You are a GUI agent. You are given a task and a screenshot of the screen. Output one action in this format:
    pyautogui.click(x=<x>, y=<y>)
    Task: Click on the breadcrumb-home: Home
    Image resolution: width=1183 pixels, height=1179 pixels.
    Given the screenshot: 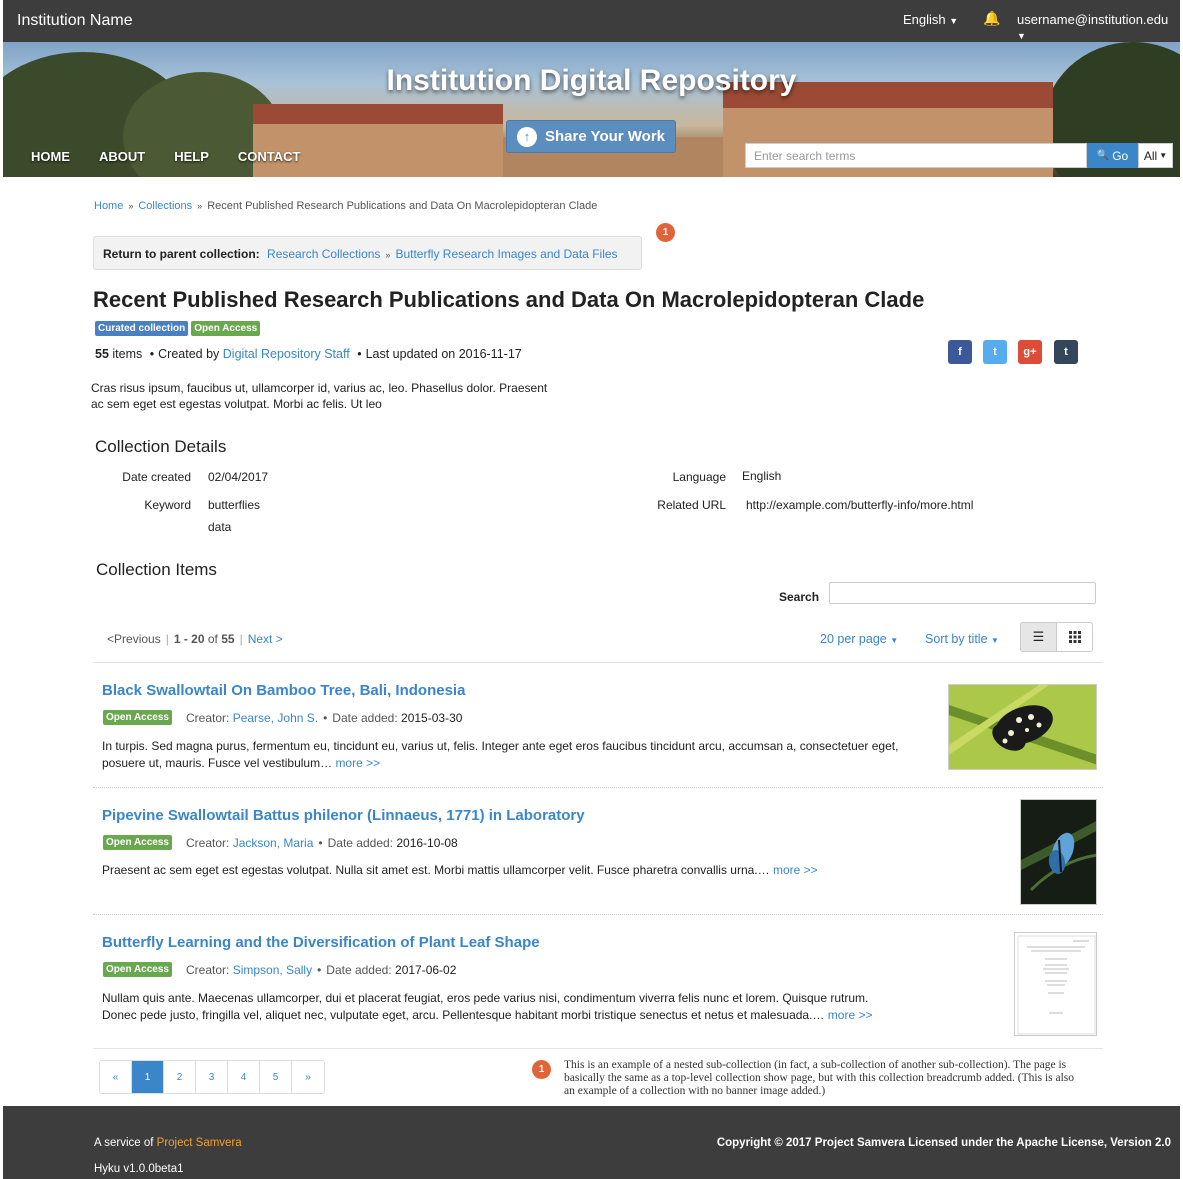 What is the action you would take?
    pyautogui.click(x=108, y=206)
    